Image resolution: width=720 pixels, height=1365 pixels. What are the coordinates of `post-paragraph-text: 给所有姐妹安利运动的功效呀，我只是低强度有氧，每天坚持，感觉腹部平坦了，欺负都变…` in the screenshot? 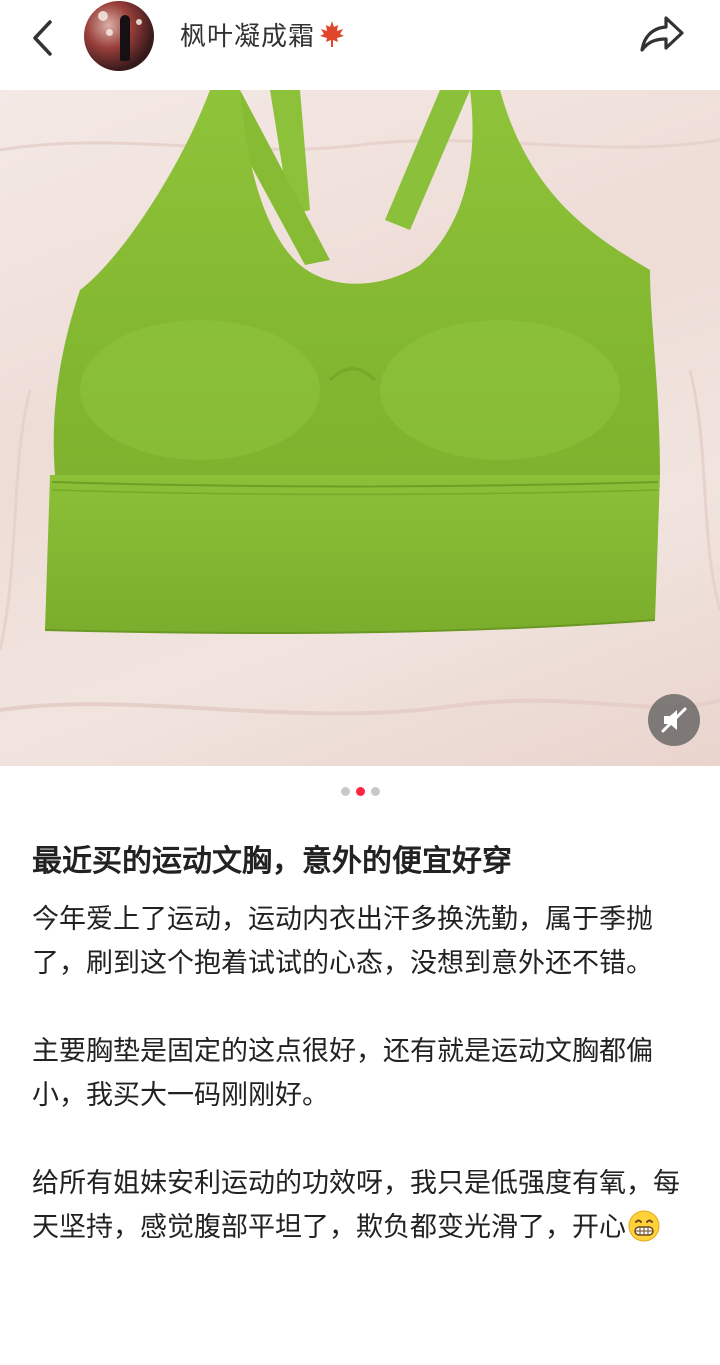 It's located at (356, 1205).